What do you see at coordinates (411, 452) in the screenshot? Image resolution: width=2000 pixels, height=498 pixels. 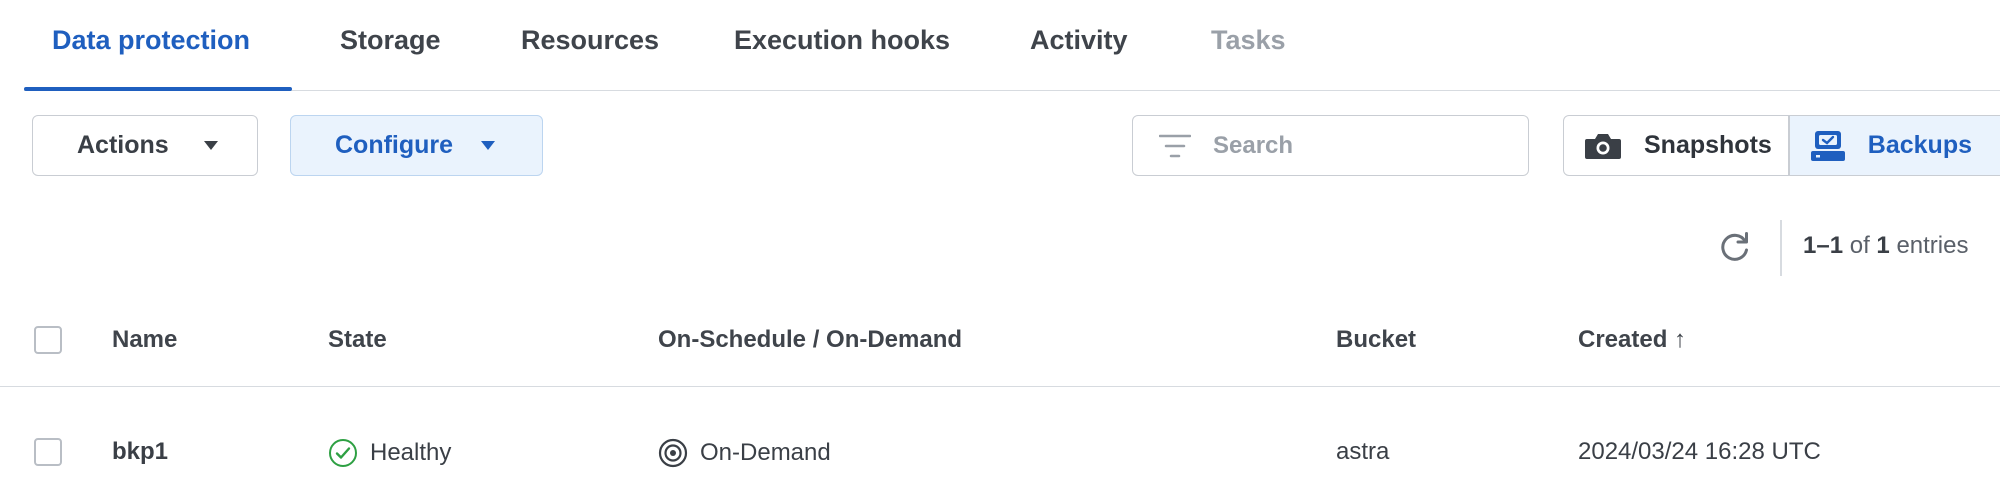 I see `row-state-label: Healthy` at bounding box center [411, 452].